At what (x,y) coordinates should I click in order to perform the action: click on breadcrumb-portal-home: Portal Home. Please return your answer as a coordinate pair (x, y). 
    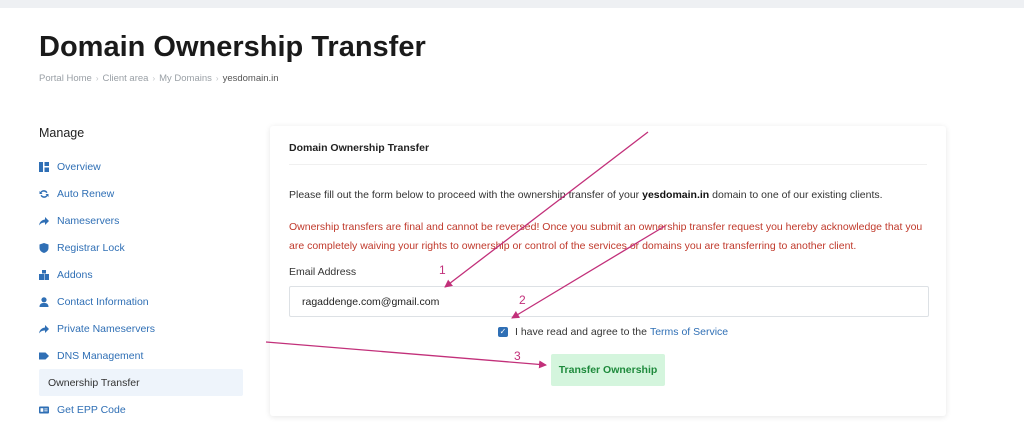
    Looking at the image, I should click on (65, 78).